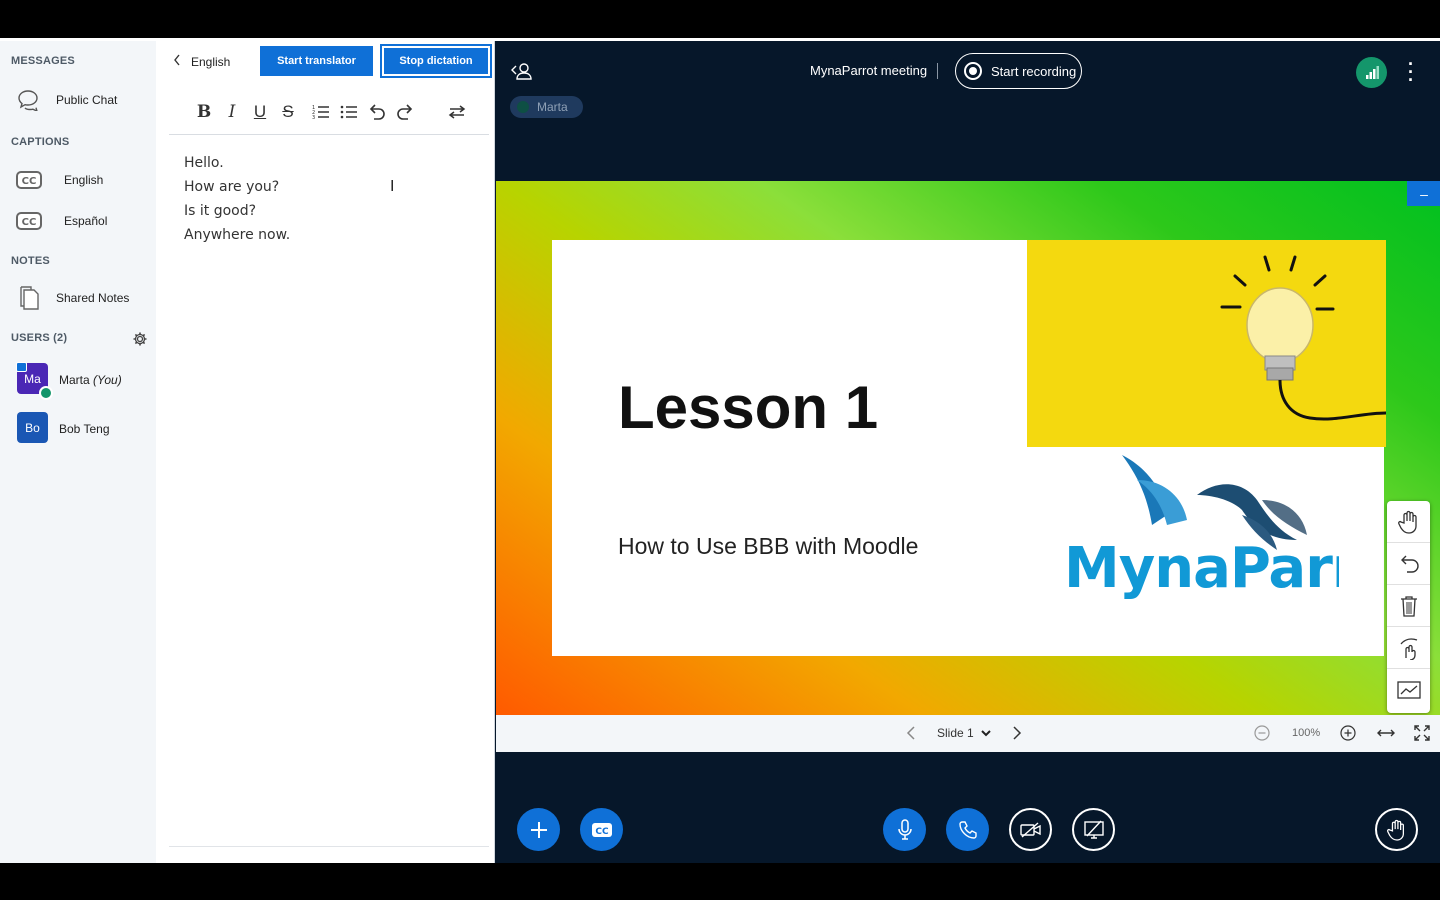 This screenshot has width=1440, height=900. I want to click on title-separator, so click(937, 71).